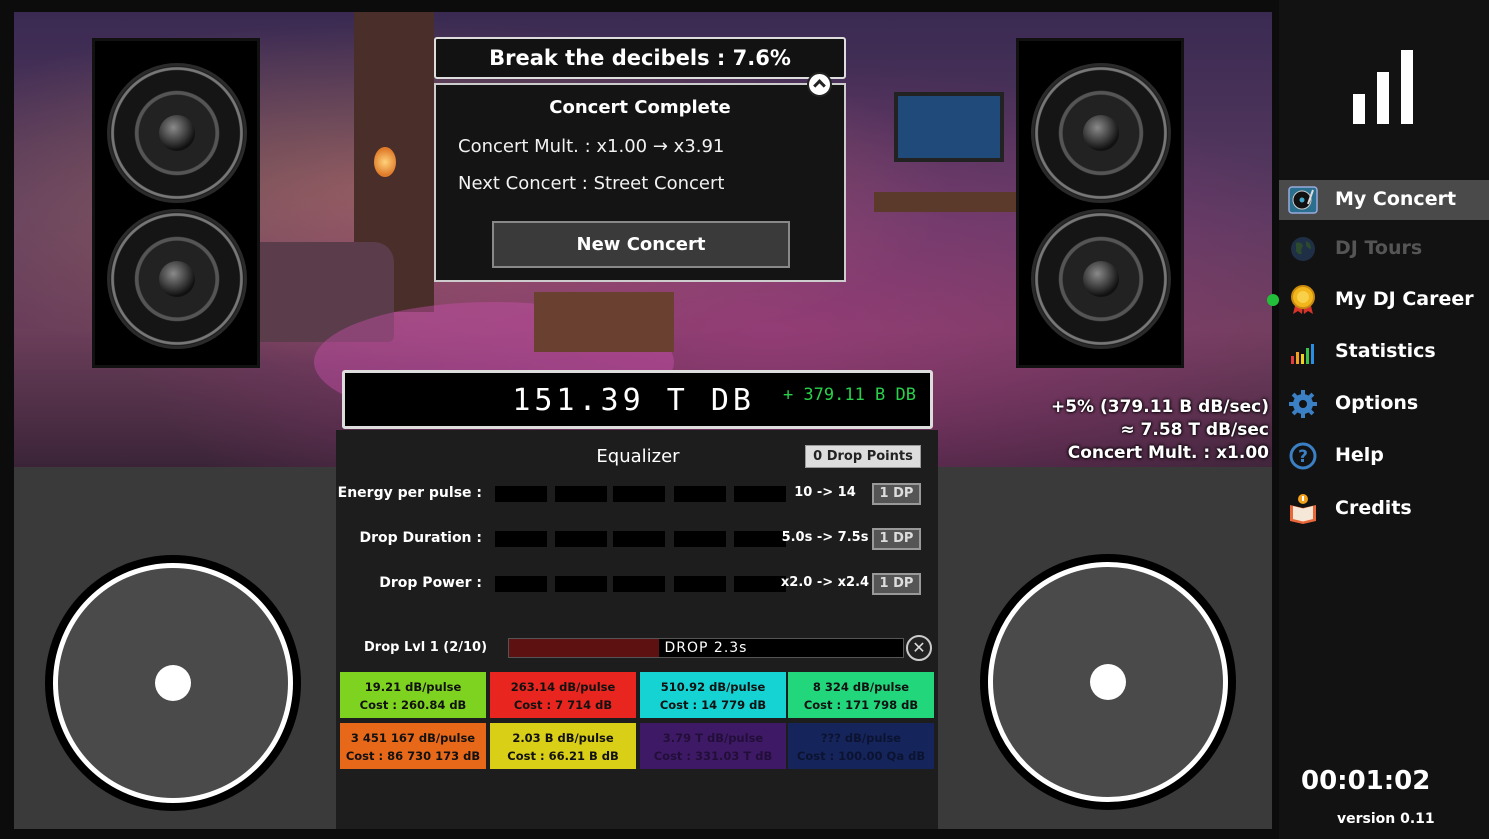 The width and height of the screenshot is (1489, 839). What do you see at coordinates (713, 705) in the screenshot?
I see `generator-cost: Cost : 14 779 dB` at bounding box center [713, 705].